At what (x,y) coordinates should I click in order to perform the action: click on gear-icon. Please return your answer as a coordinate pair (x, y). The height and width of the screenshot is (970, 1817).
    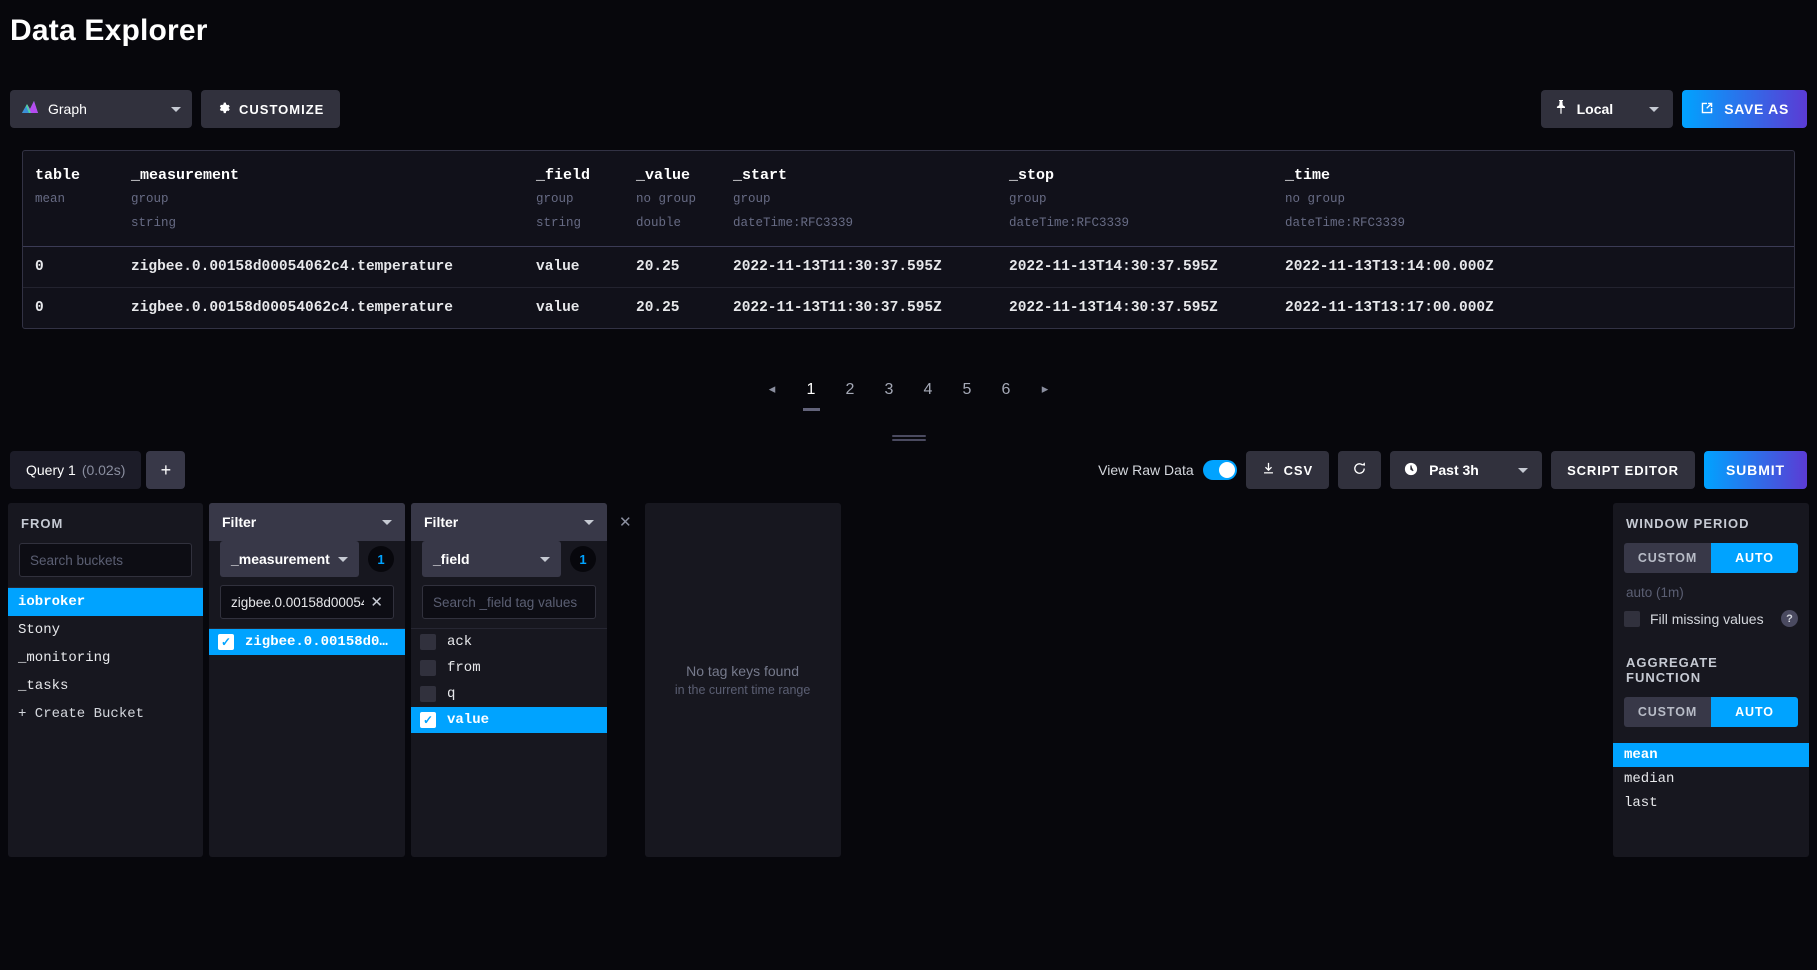
    Looking at the image, I should click on (223, 109).